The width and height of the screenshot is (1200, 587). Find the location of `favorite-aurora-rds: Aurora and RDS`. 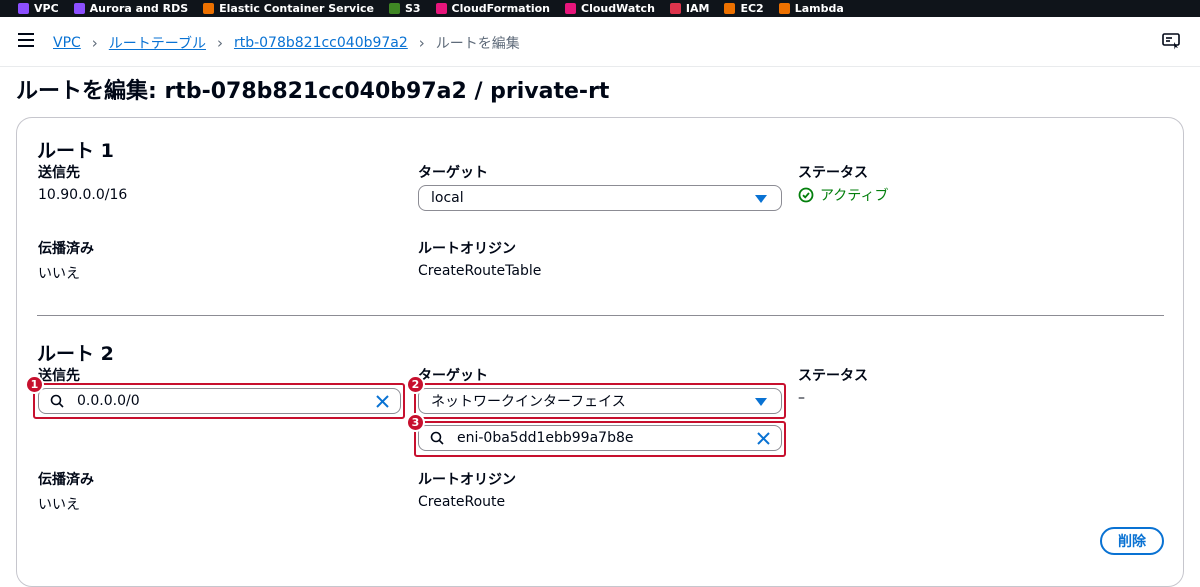

favorite-aurora-rds: Aurora and RDS is located at coordinates (131, 8).